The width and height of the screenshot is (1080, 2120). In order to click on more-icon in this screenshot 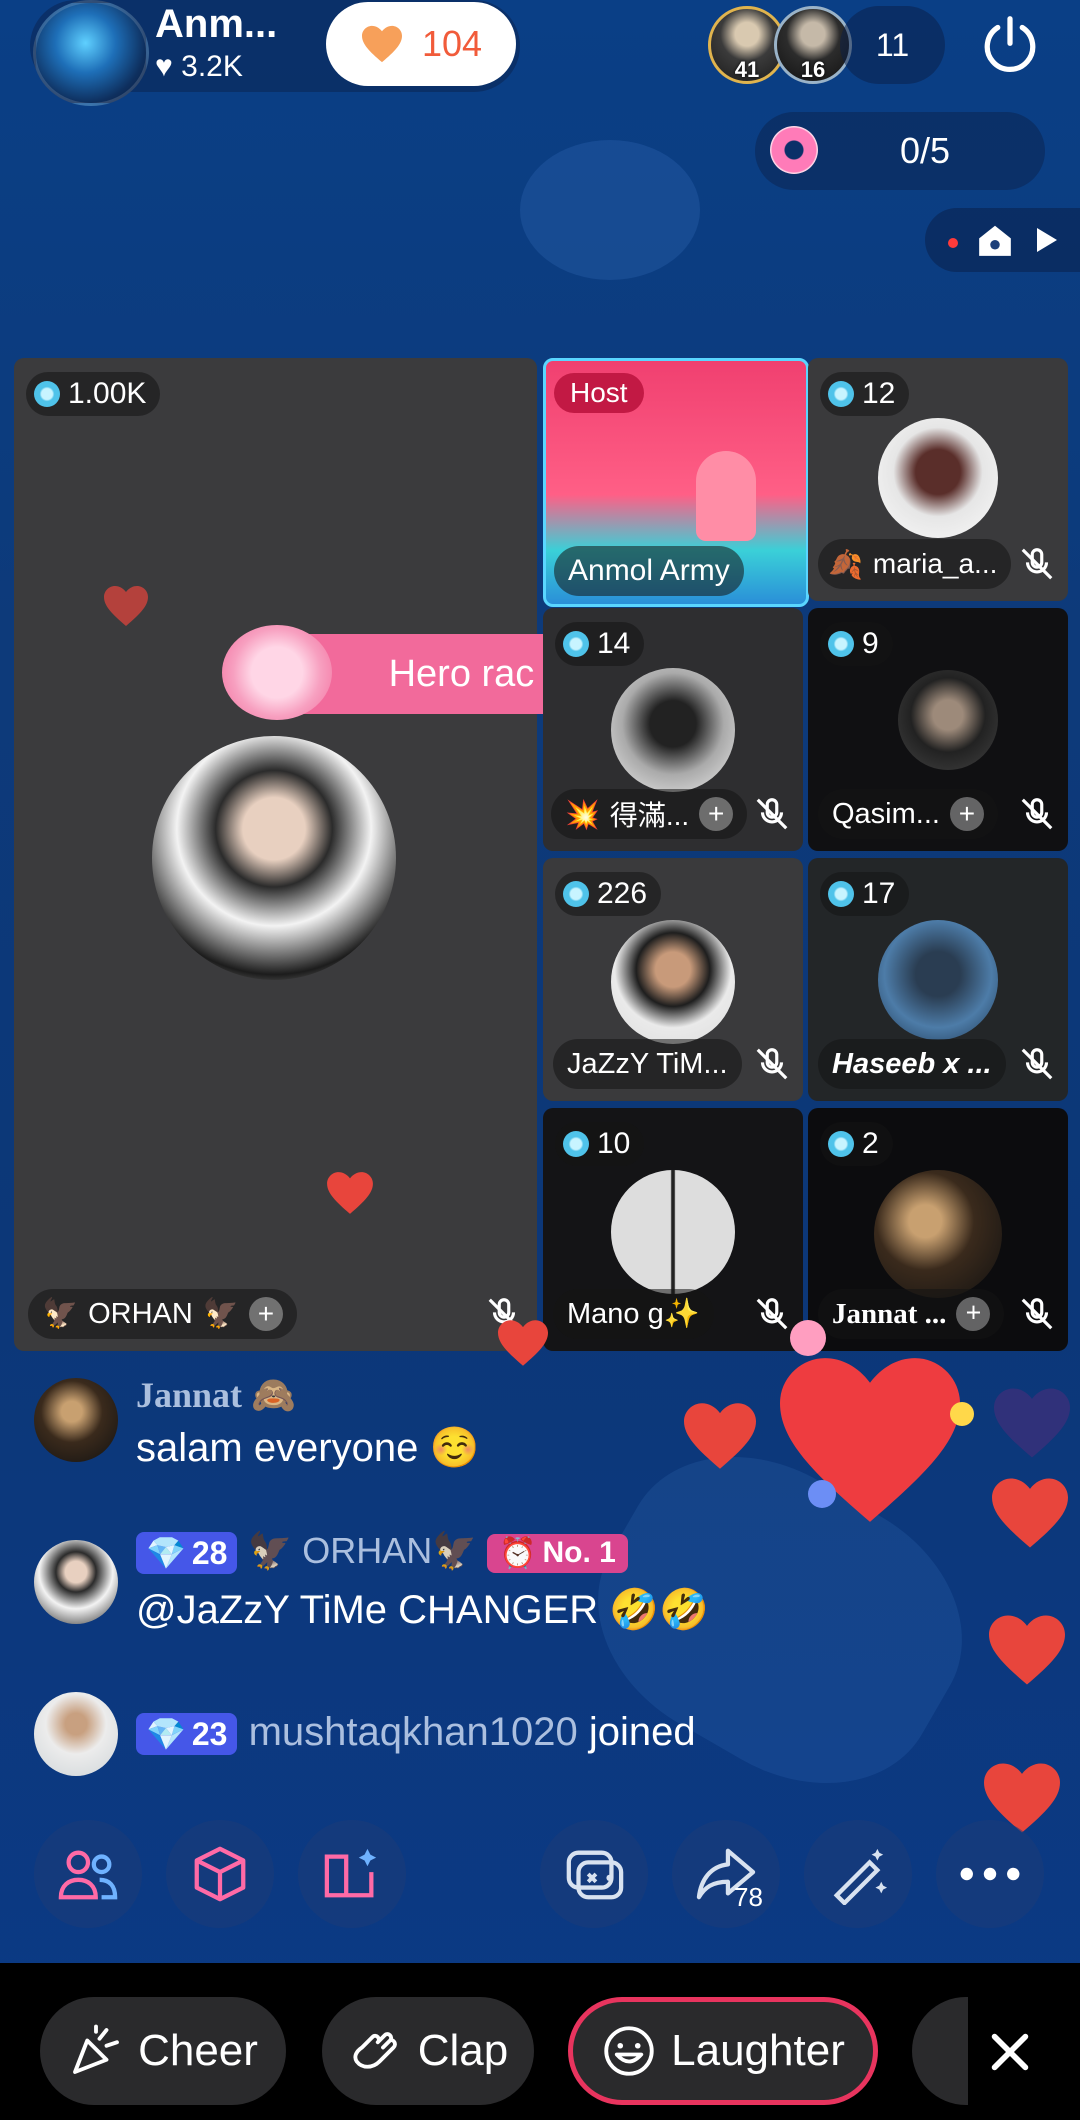, I will do `click(990, 1874)`.